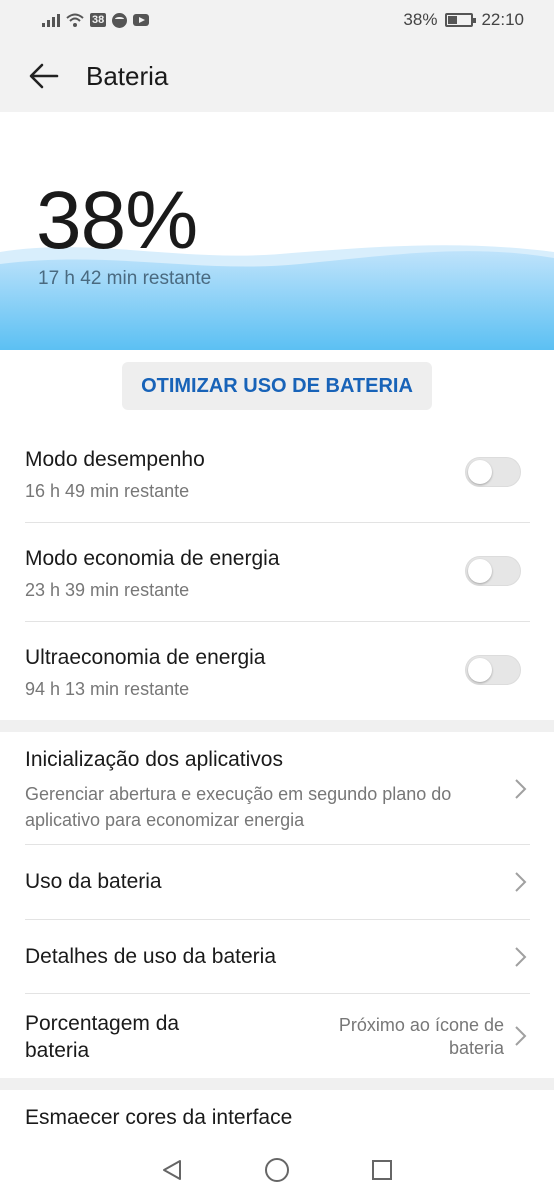  What do you see at coordinates (493, 670) in the screenshot?
I see `ultra-saving-mode-toggle` at bounding box center [493, 670].